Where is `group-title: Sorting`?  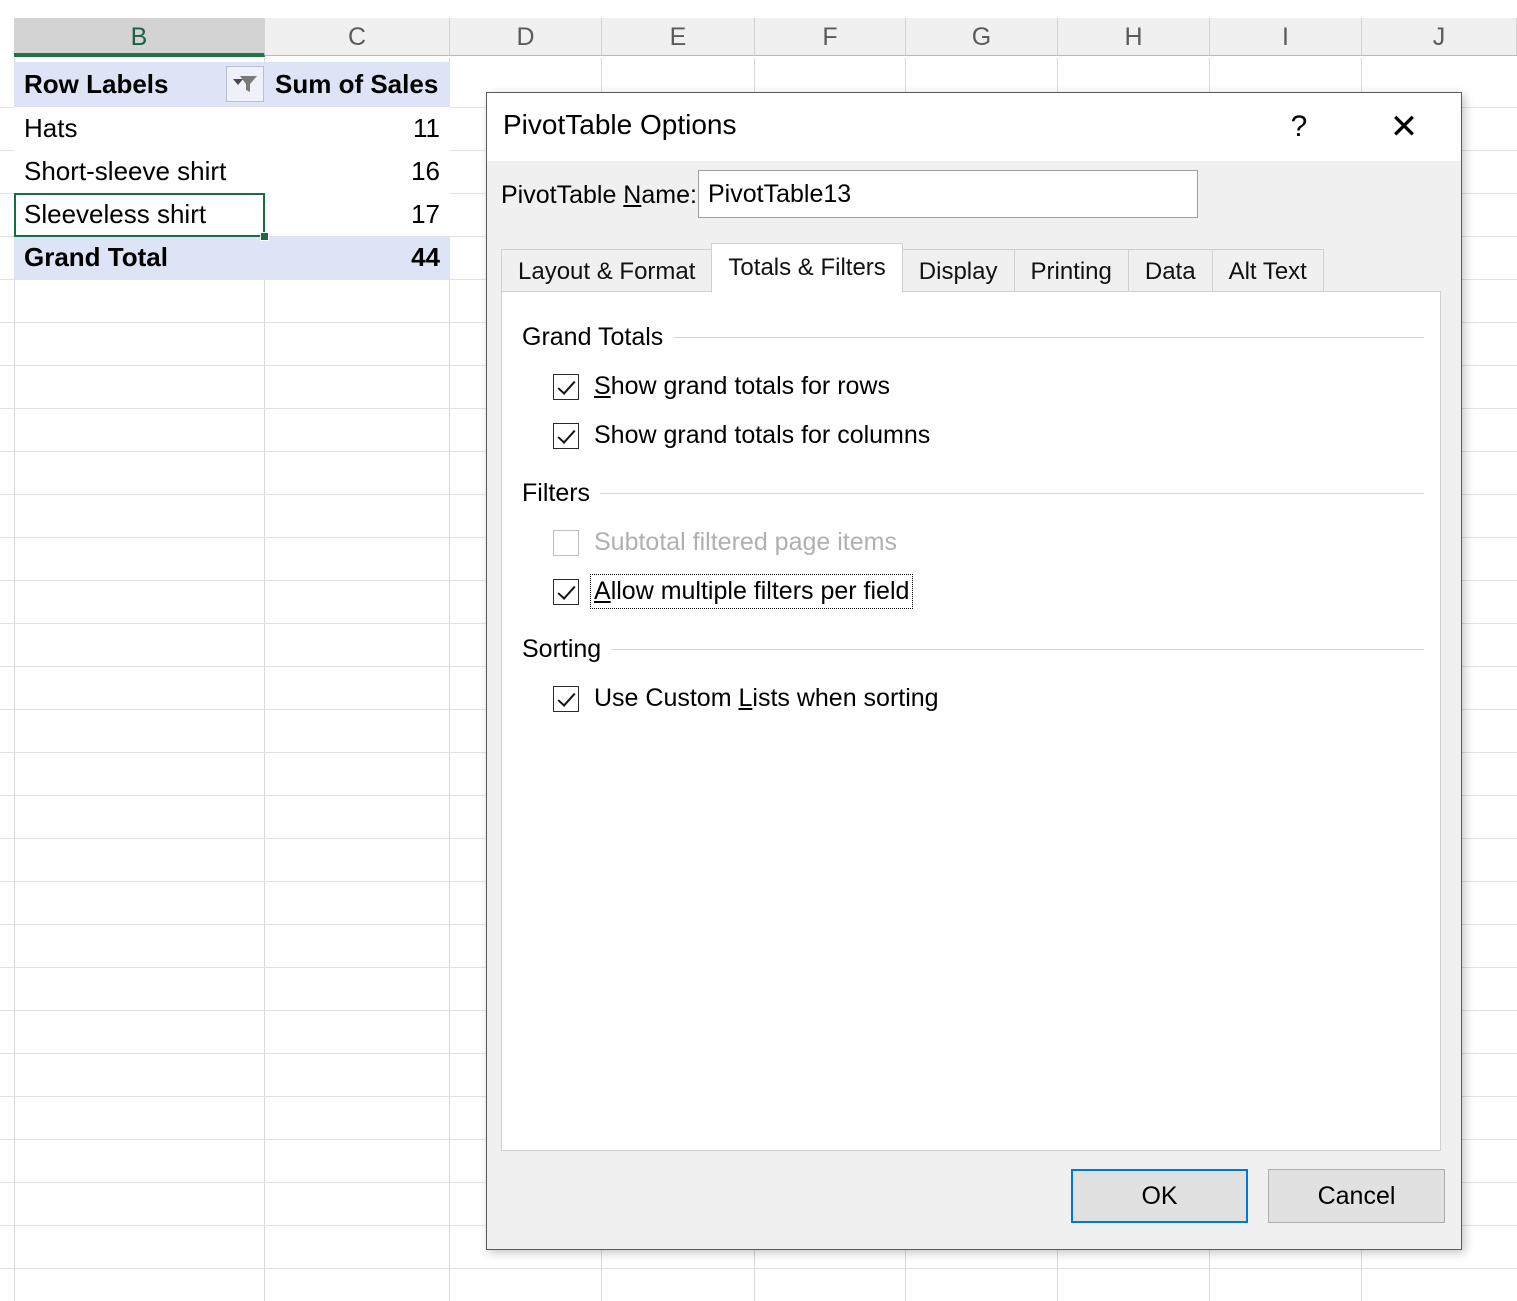 group-title: Sorting is located at coordinates (567, 649).